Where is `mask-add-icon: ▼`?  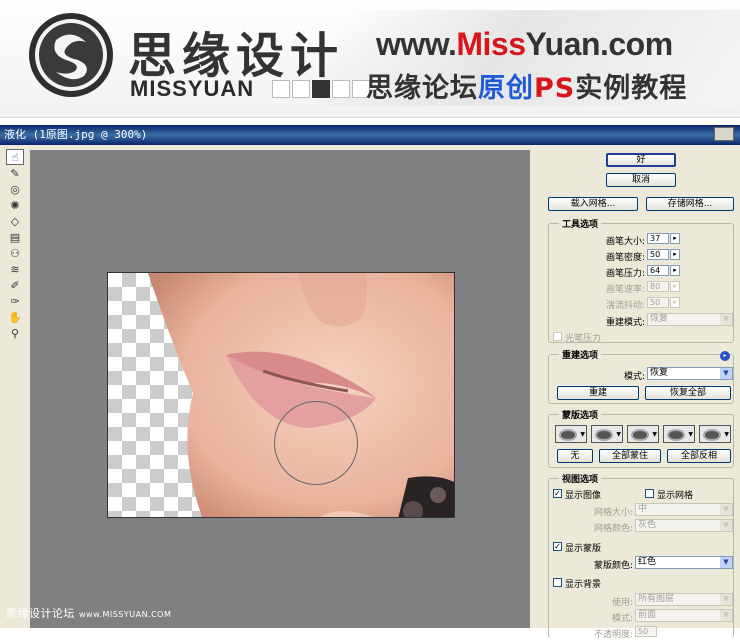 mask-add-icon: ▼ is located at coordinates (607, 434).